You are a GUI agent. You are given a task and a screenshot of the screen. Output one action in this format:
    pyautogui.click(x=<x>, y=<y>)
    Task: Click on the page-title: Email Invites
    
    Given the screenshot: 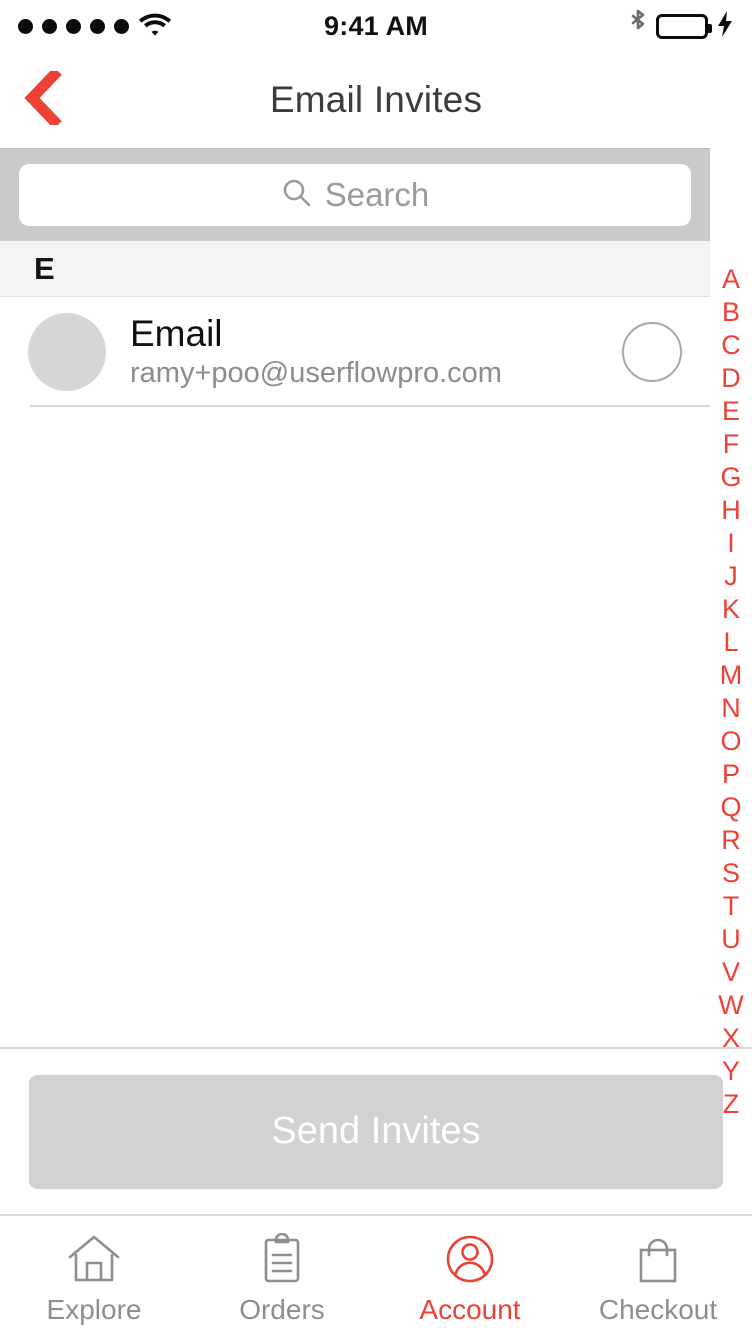 What is the action you would take?
    pyautogui.click(x=376, y=99)
    